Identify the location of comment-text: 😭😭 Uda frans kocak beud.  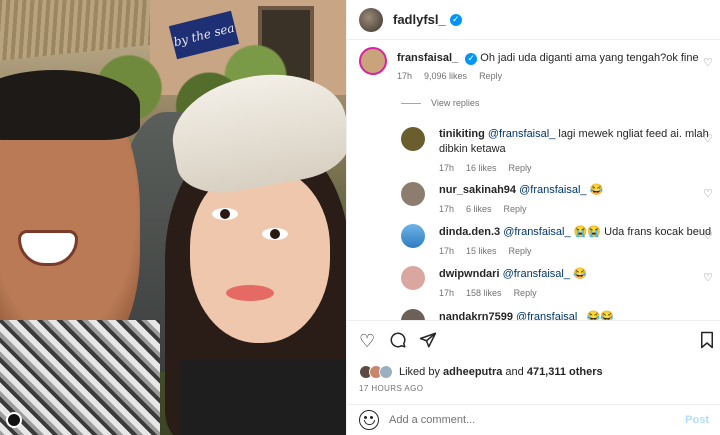
(642, 232).